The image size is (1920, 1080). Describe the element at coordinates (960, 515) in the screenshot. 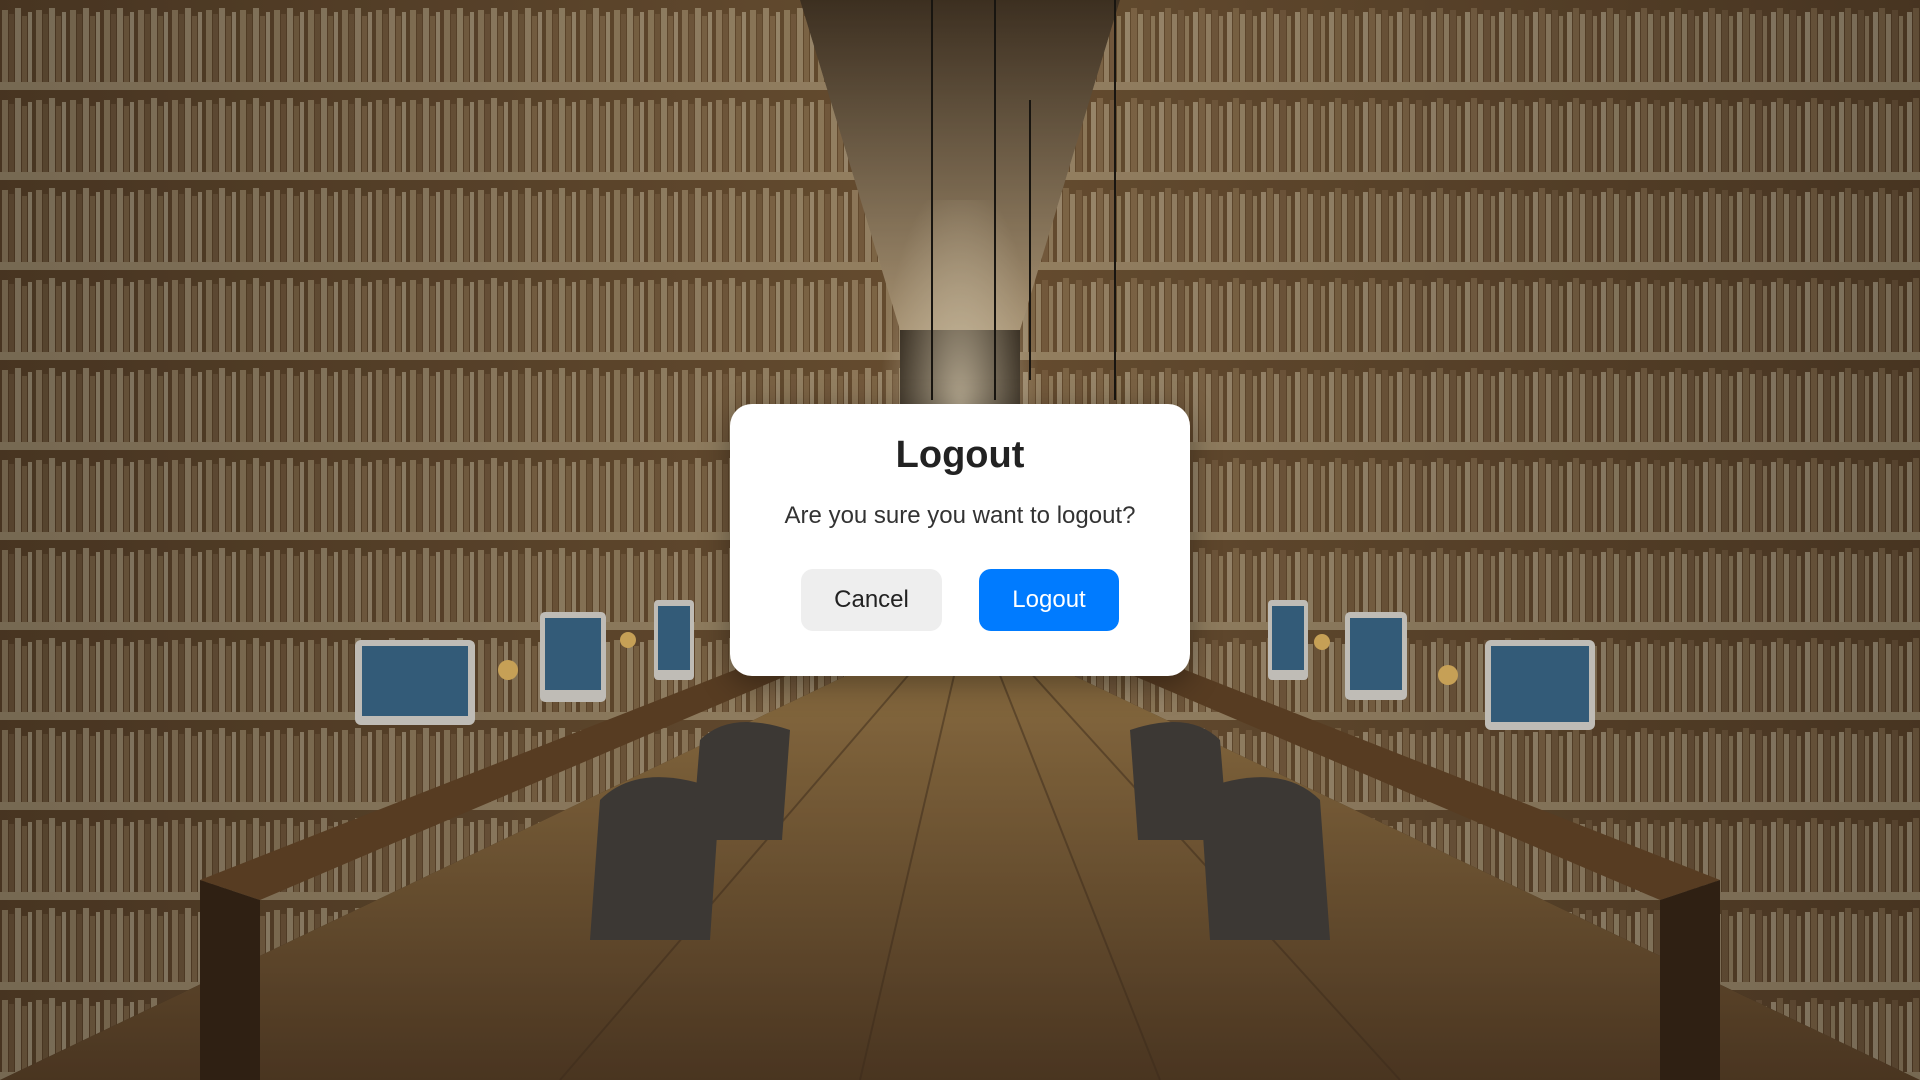

I see `dialog-message: Are you sure you want to logout?` at that location.